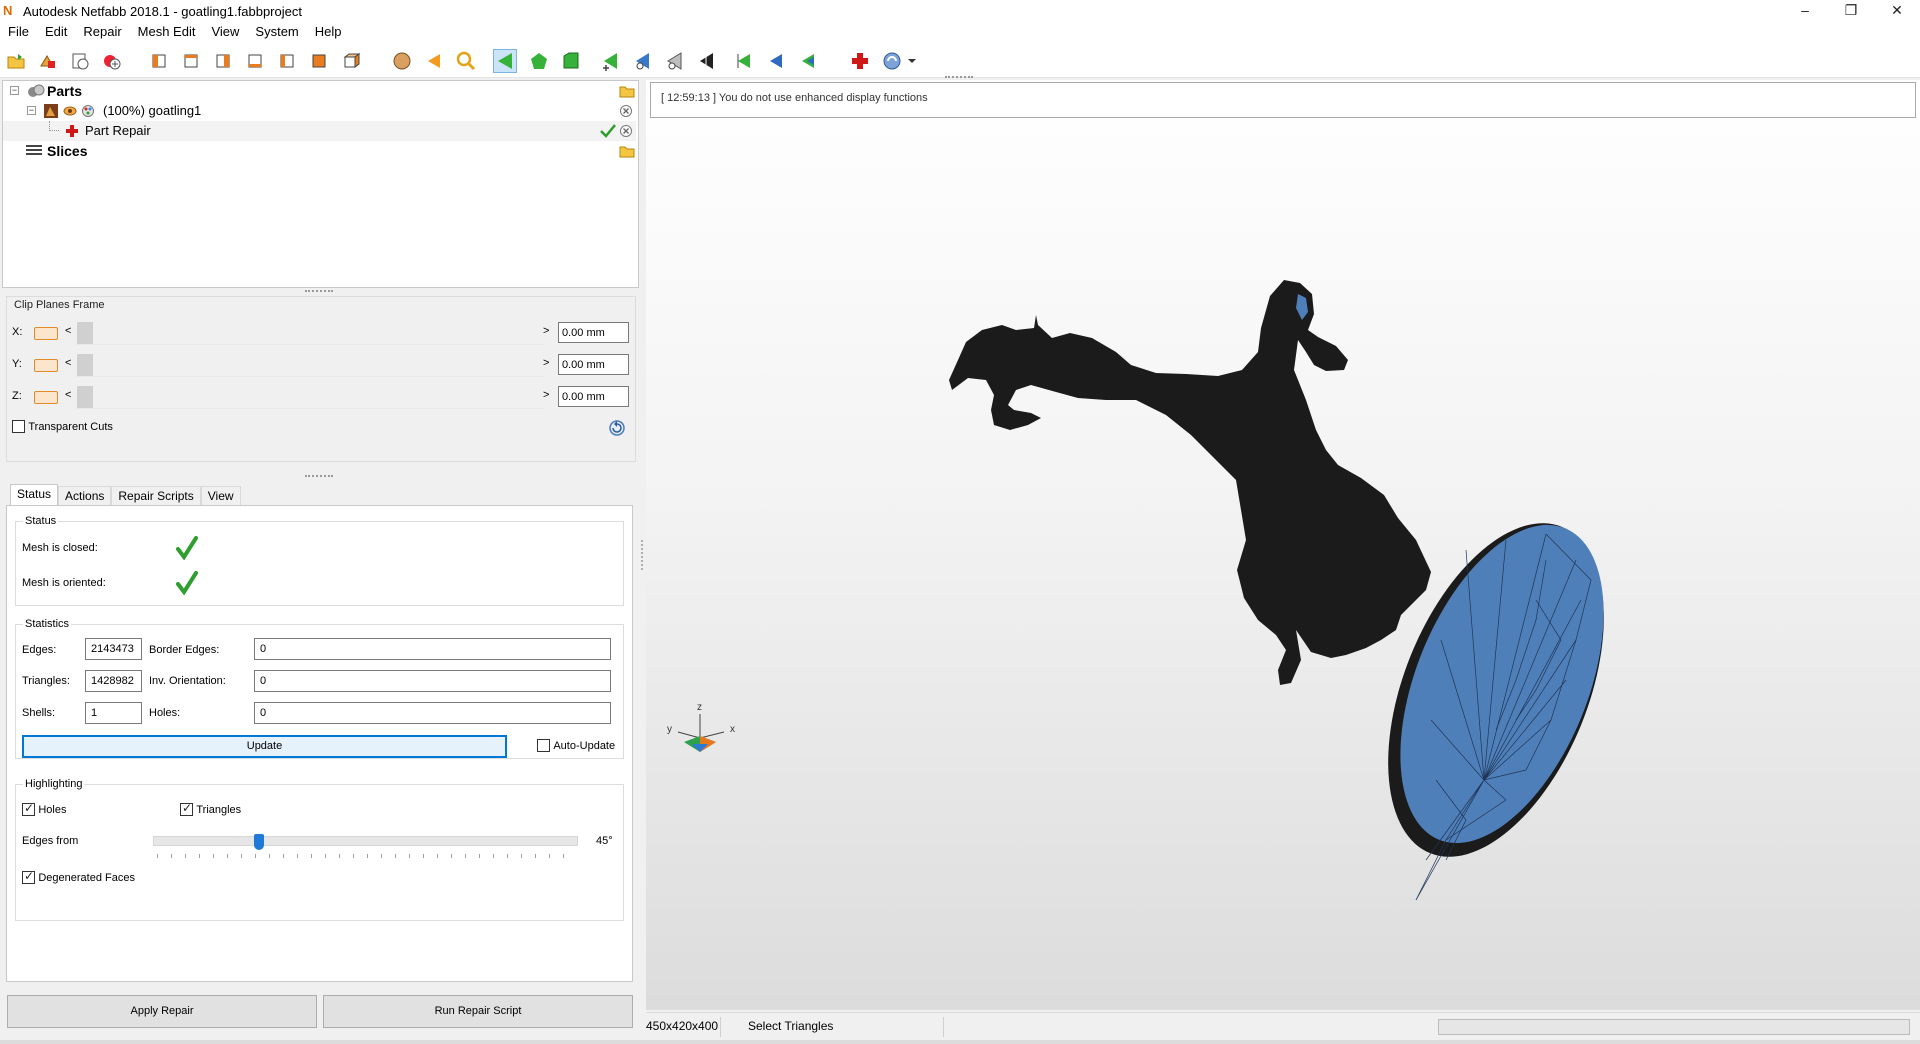  What do you see at coordinates (51, 112) in the screenshot?
I see `part-model-icon` at bounding box center [51, 112].